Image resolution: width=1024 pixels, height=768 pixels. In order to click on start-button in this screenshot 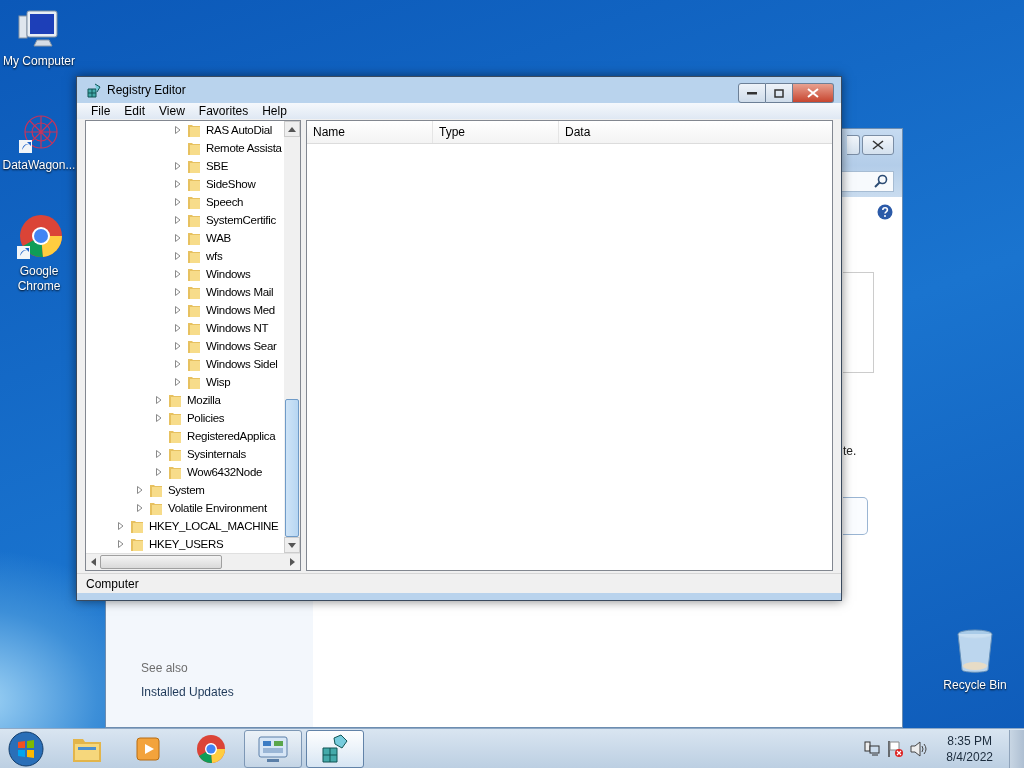, I will do `click(26, 748)`.